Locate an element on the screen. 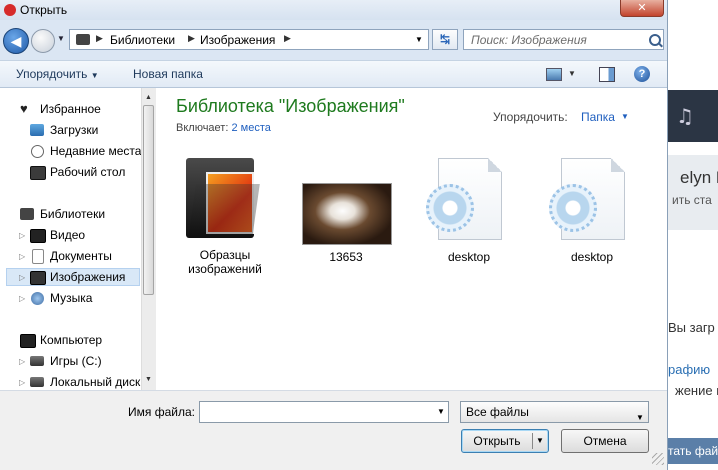  downloads-icon is located at coordinates (37, 130).